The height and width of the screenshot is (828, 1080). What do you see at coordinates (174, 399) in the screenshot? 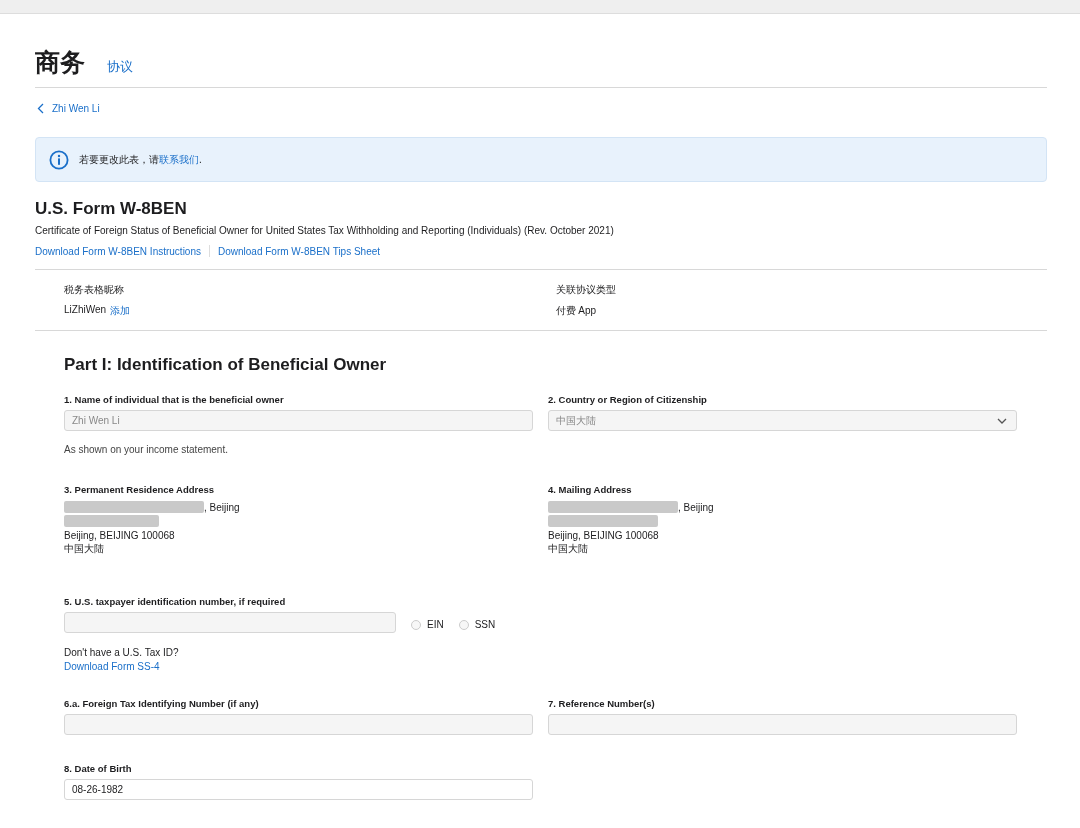
I see `field-label: 1. Name of individual that is the beneficial owner` at bounding box center [174, 399].